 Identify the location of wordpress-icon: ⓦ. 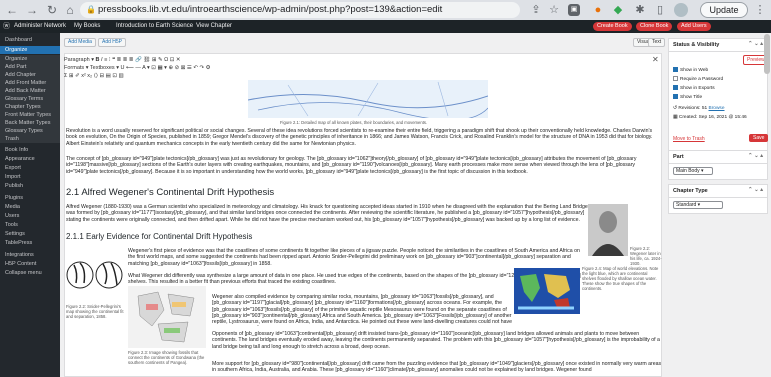
(6, 26).